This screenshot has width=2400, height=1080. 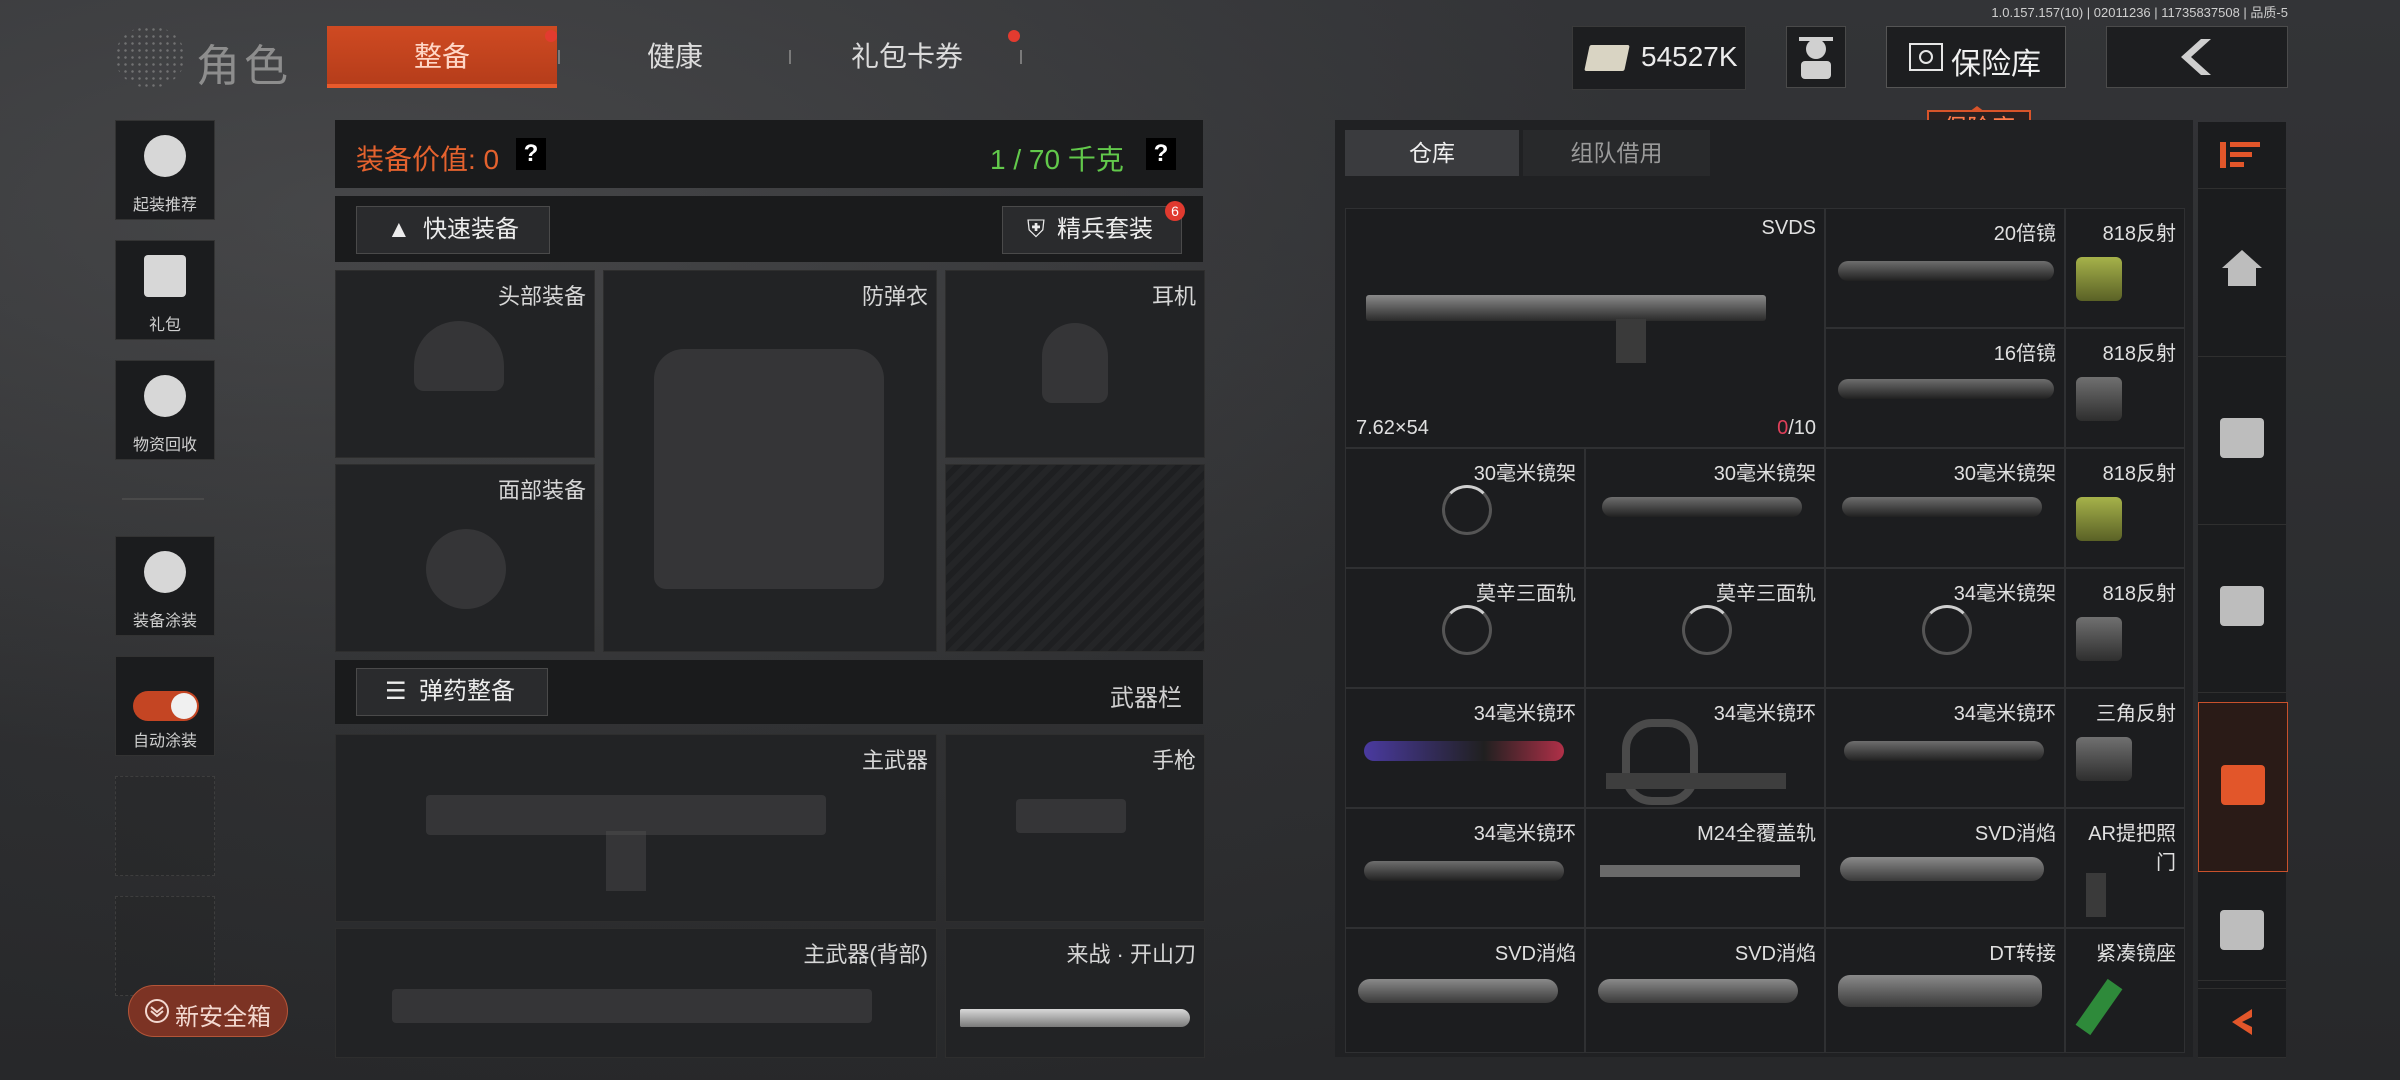 I want to click on new-safe-box-button: 新安全箱, so click(x=208, y=1011).